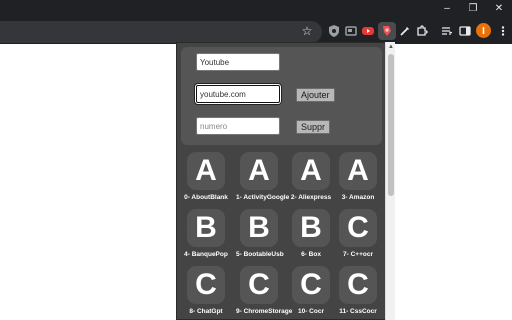 The height and width of the screenshot is (320, 512). I want to click on shortcut-label: 5- BootableUsb, so click(260, 254).